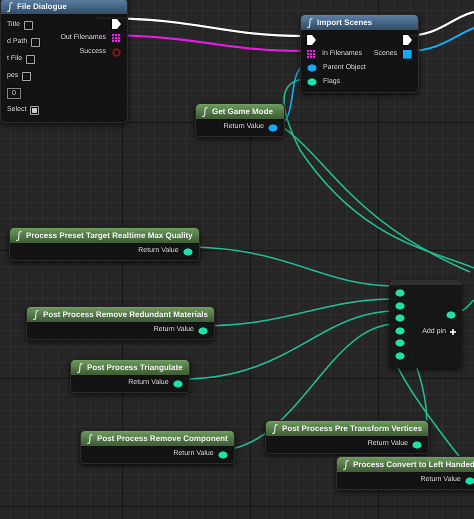 This screenshot has width=474, height=519. What do you see at coordinates (352, 428) in the screenshot?
I see `node-title: Post Process Pre Transform Vertices` at bounding box center [352, 428].